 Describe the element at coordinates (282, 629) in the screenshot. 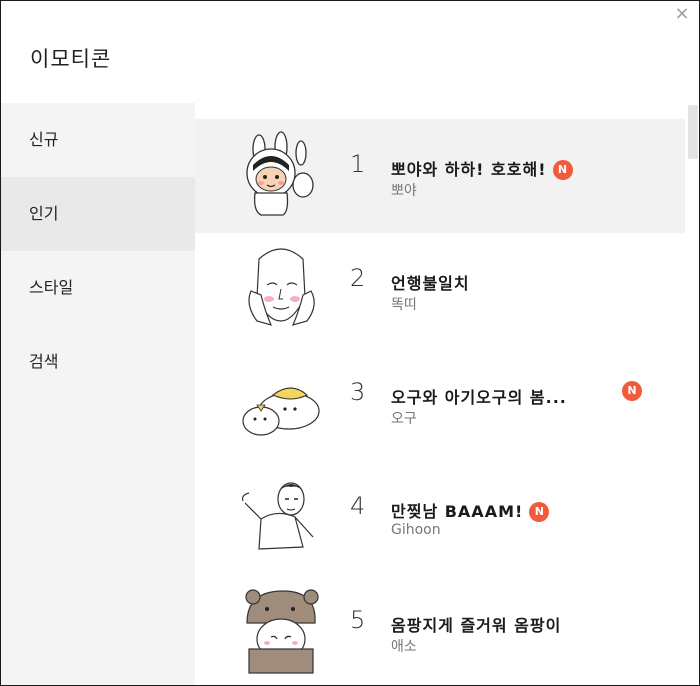

I see `bear-hat-sticker-thumbnail` at that location.